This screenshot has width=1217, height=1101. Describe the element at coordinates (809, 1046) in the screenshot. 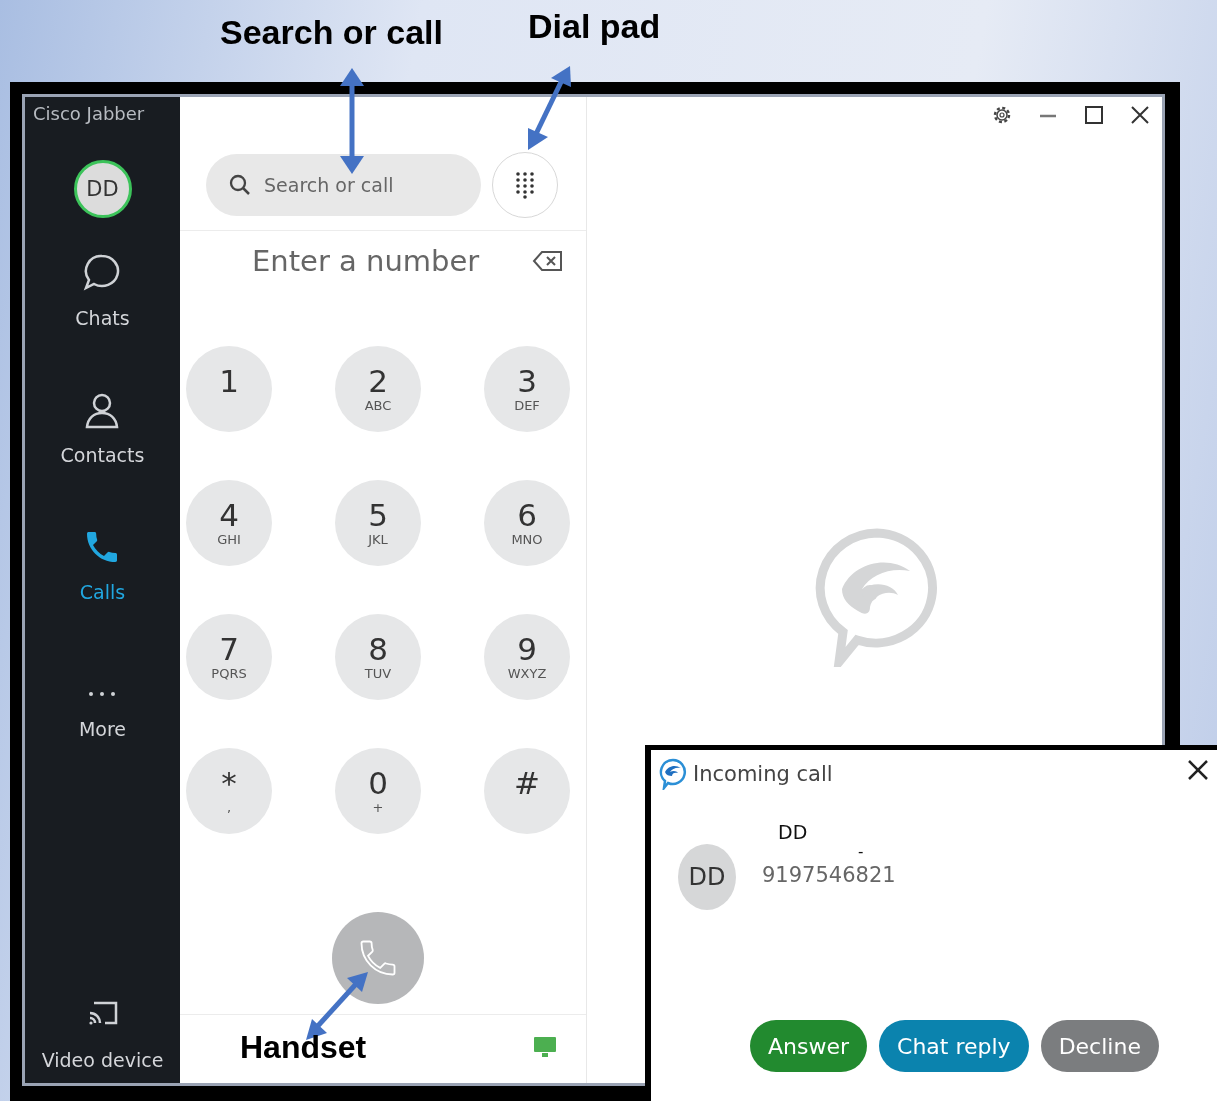

I see `answer-button: Answer` at that location.